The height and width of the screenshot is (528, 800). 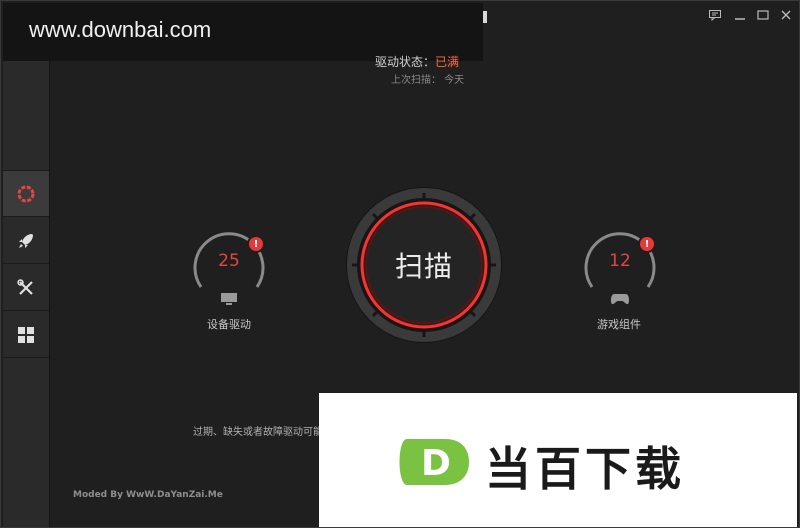 I want to click on logo-text: 当百下载, so click(x=585, y=469).